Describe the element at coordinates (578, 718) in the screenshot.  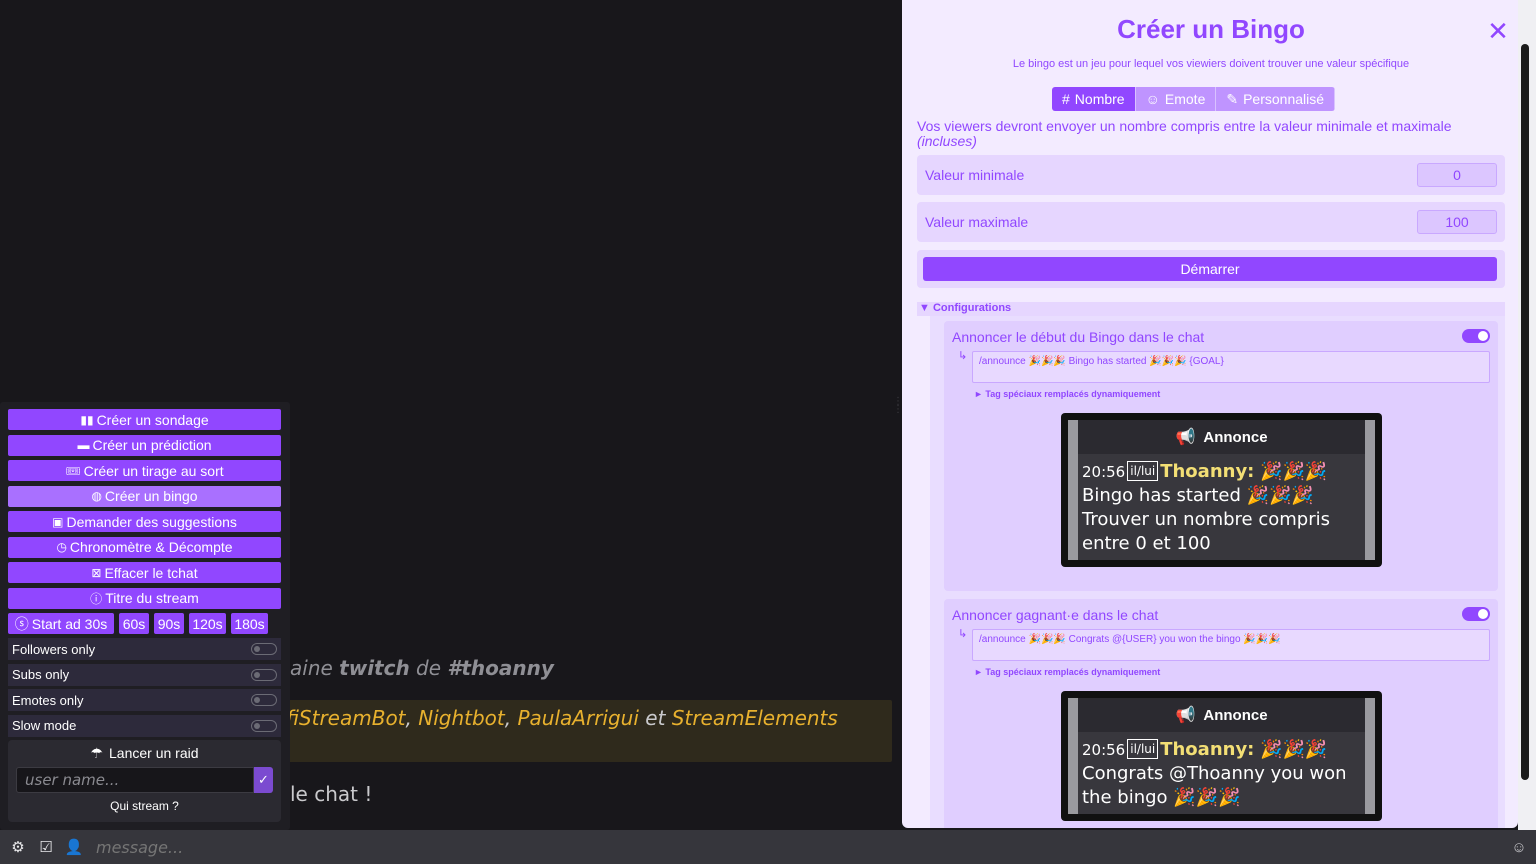
I see `chat-user: PaulaArrigui` at that location.